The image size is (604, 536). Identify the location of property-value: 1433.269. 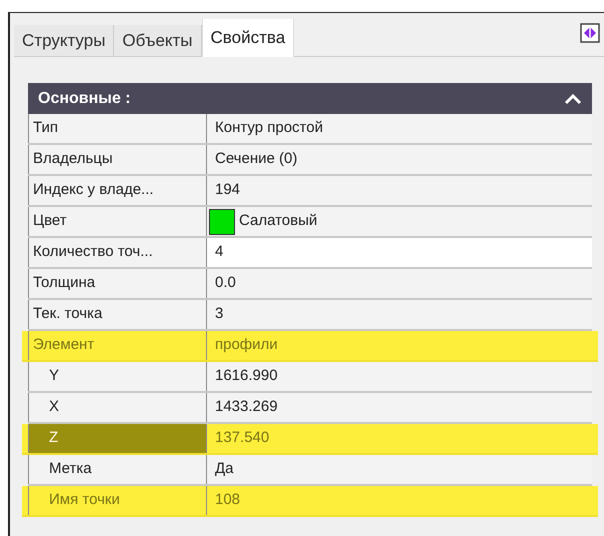
(399, 407).